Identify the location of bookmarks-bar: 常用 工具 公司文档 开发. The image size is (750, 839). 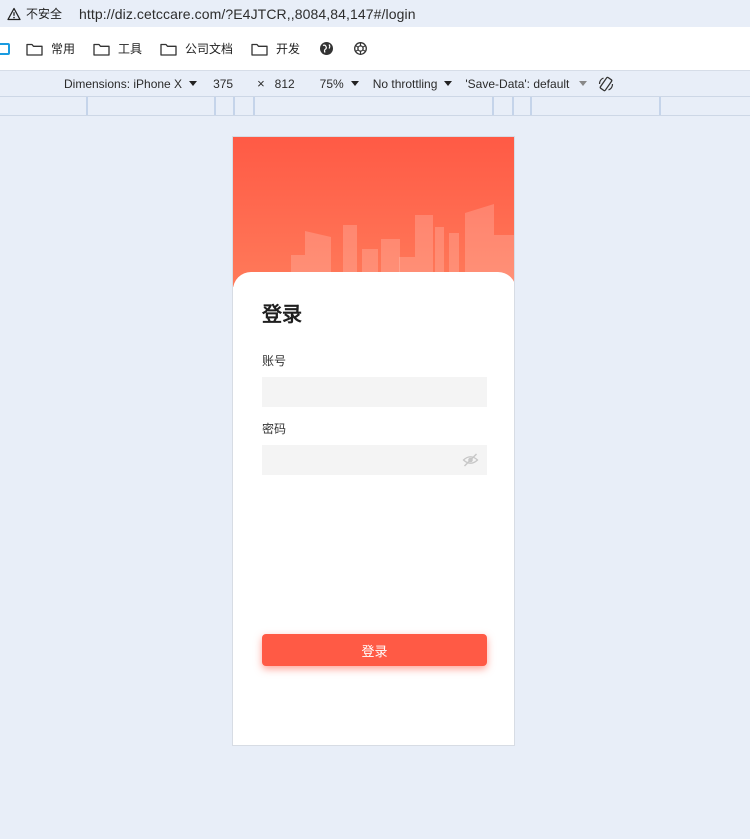
(375, 48).